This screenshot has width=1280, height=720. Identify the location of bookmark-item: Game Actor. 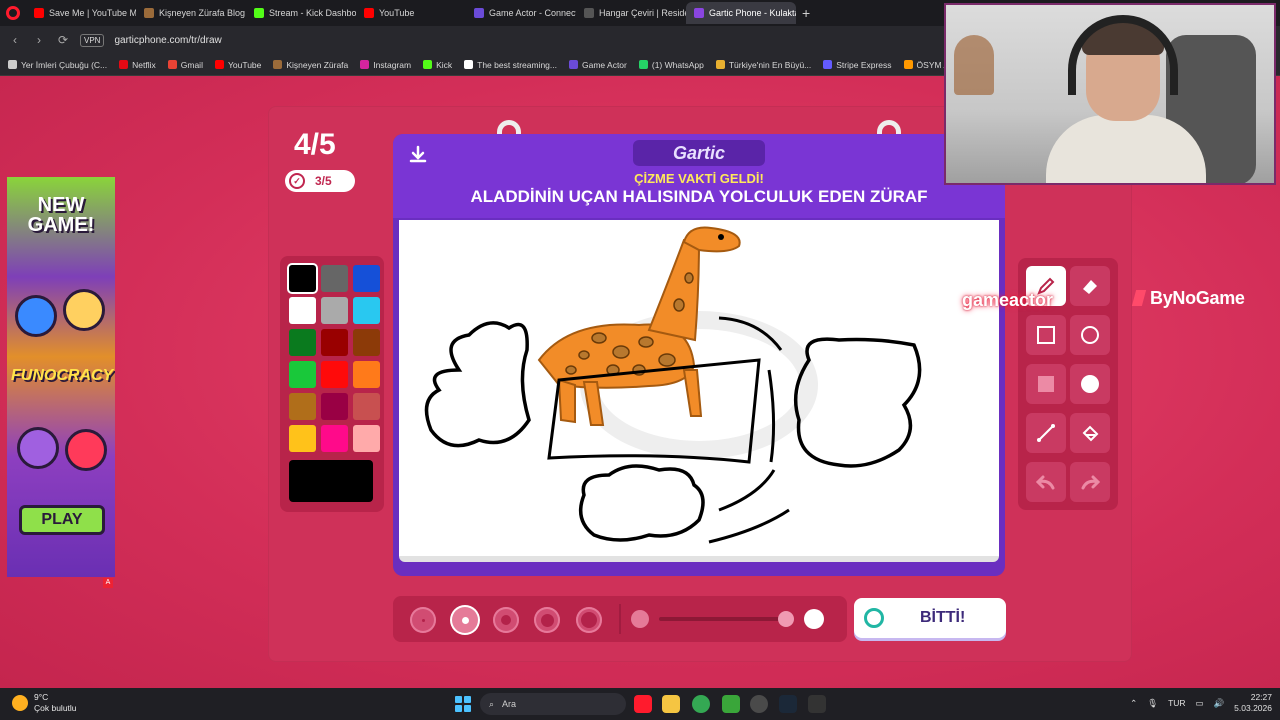
(597, 65).